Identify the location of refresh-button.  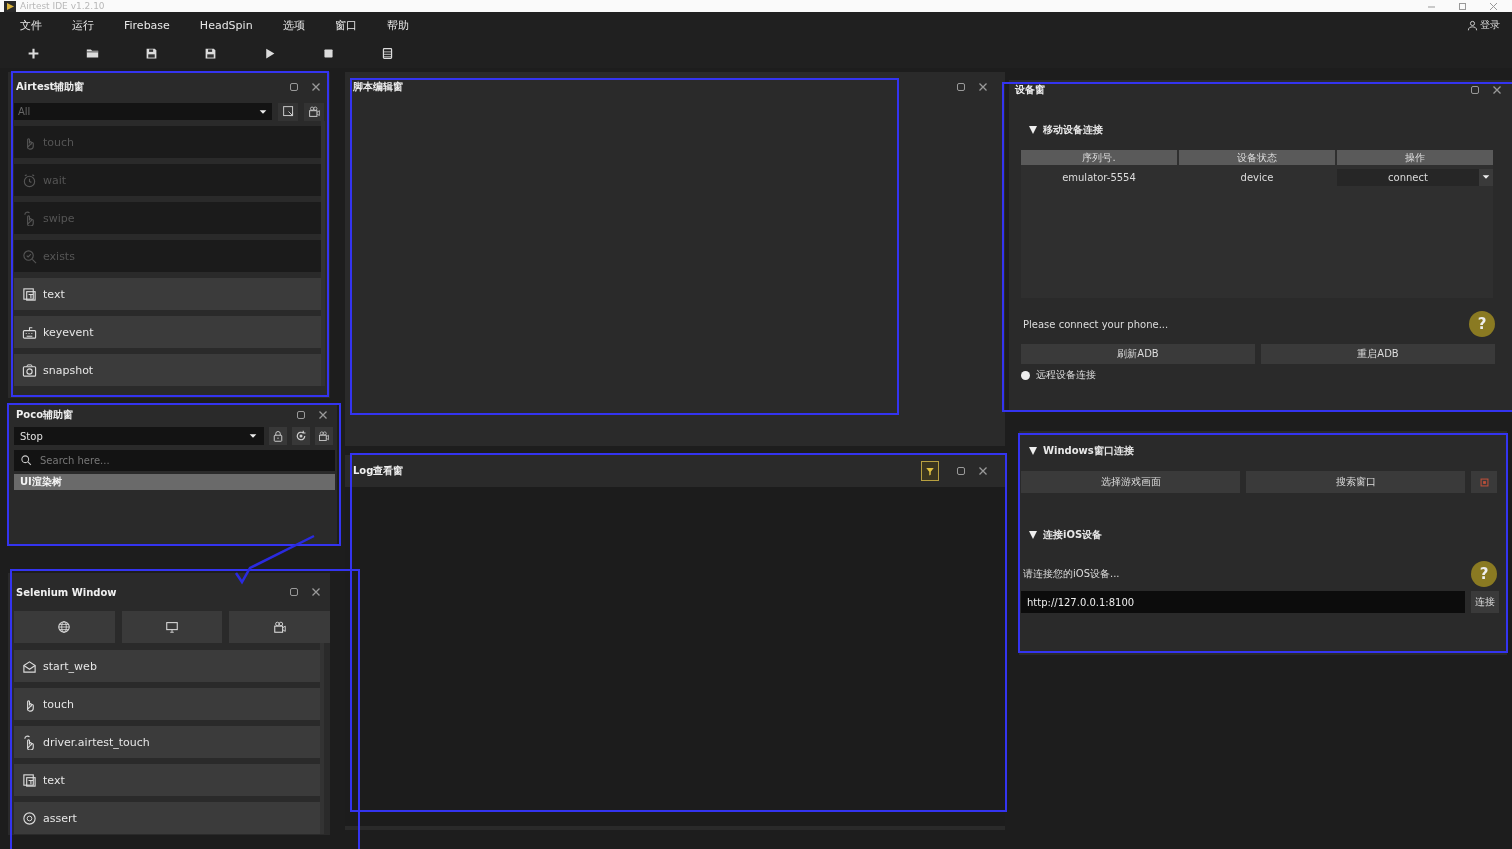
(301, 436).